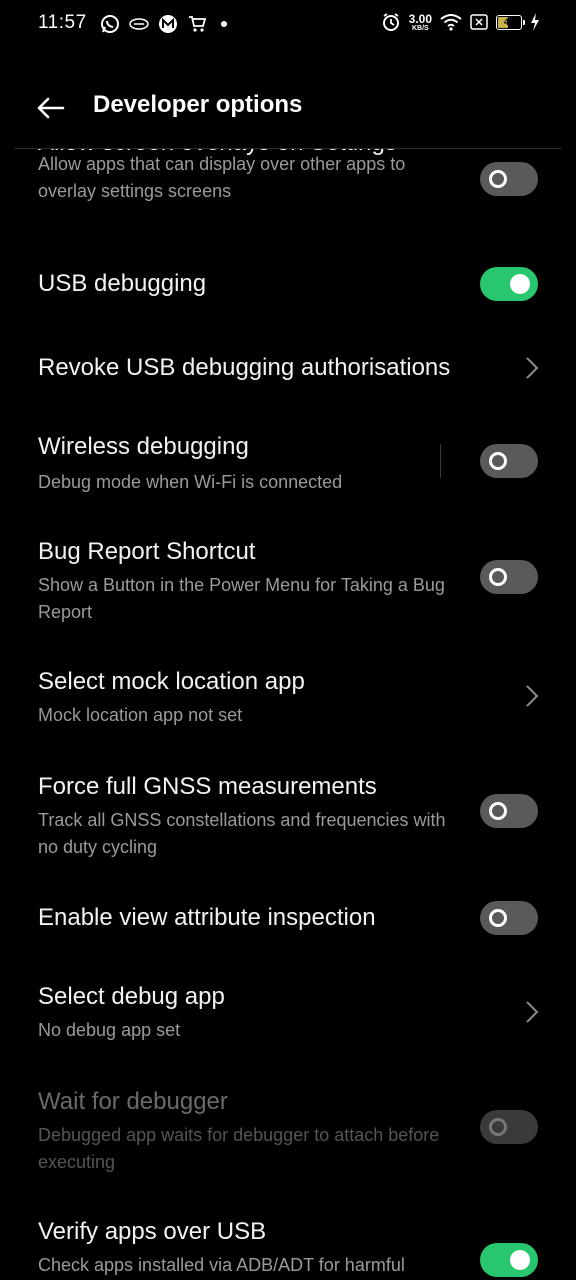 This screenshot has height=1280, width=576. I want to click on setting-title: Bug Report Shortcut, so click(147, 551).